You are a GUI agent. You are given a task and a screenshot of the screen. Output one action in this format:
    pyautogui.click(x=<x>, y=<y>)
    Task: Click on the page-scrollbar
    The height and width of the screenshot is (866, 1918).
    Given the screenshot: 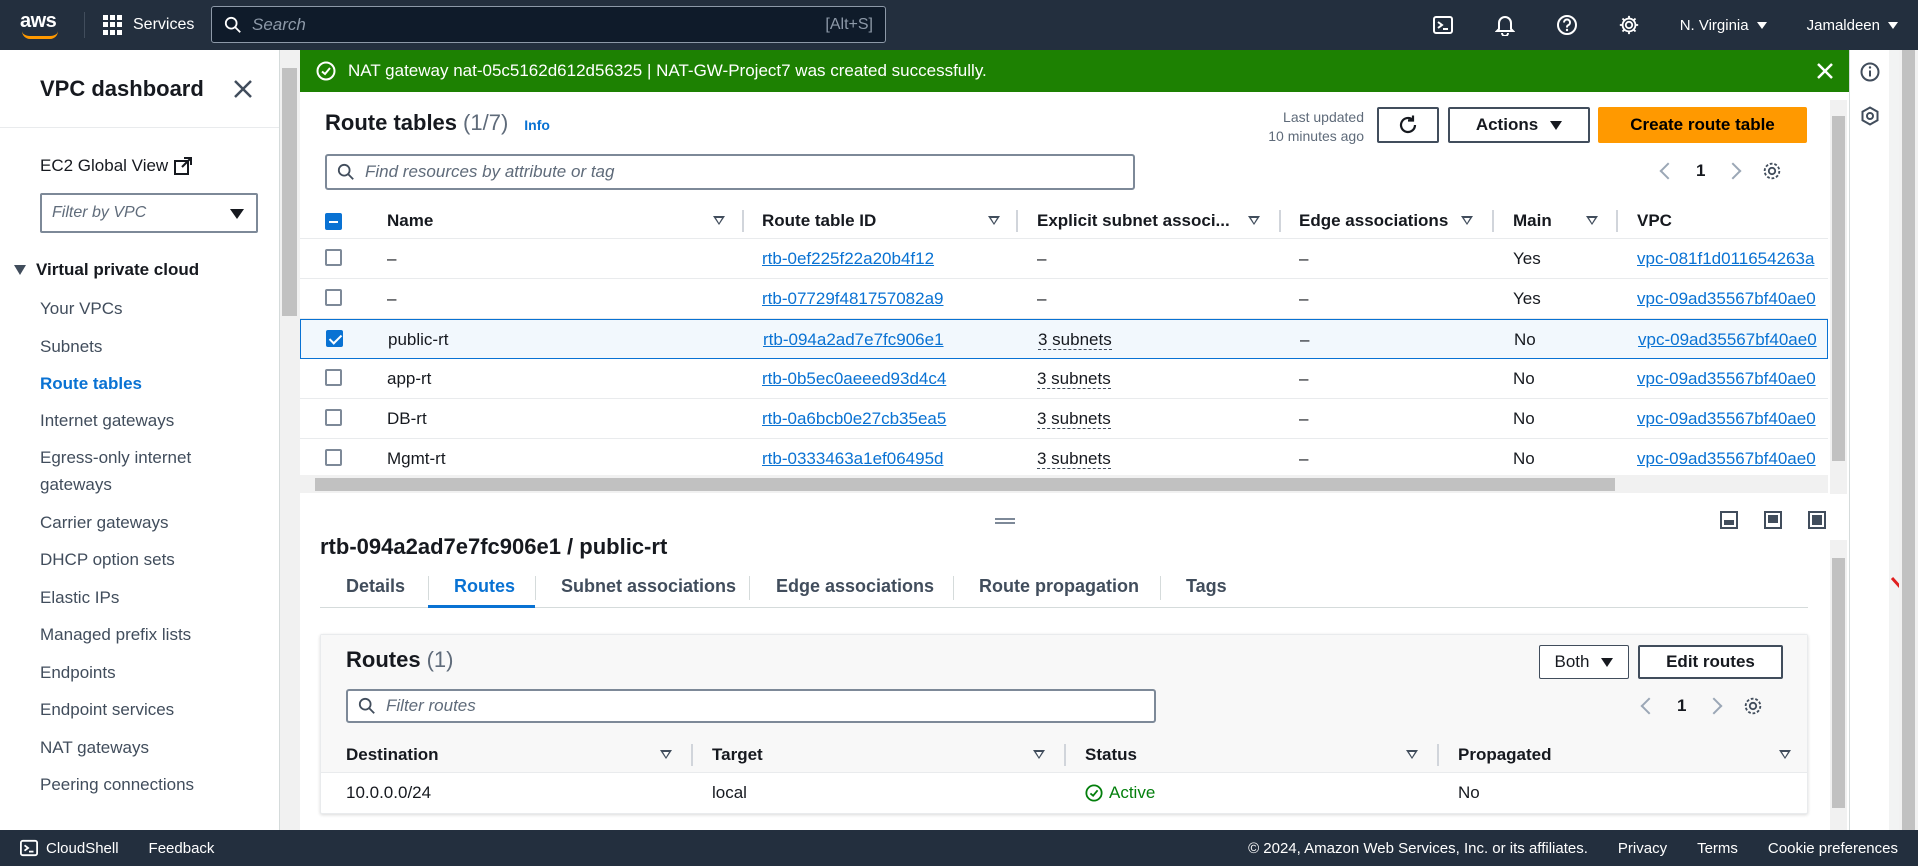 What is the action you would take?
    pyautogui.click(x=1908, y=440)
    